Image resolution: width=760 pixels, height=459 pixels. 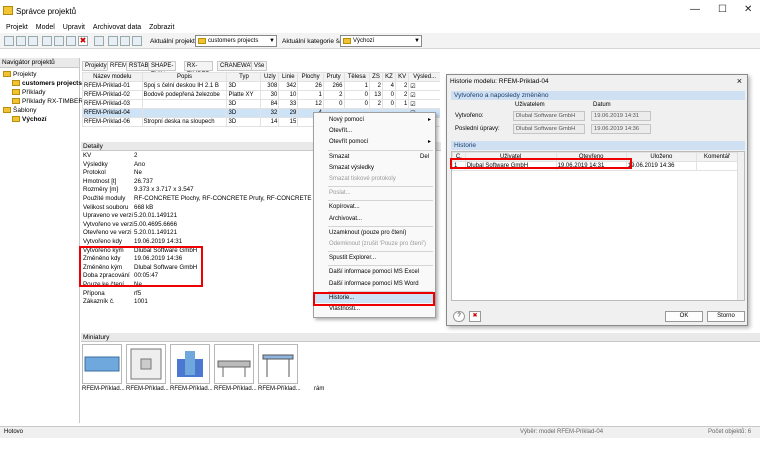 I want to click on context-menu-item: Uzamknout (pouze pro čtení), so click(x=374, y=233).